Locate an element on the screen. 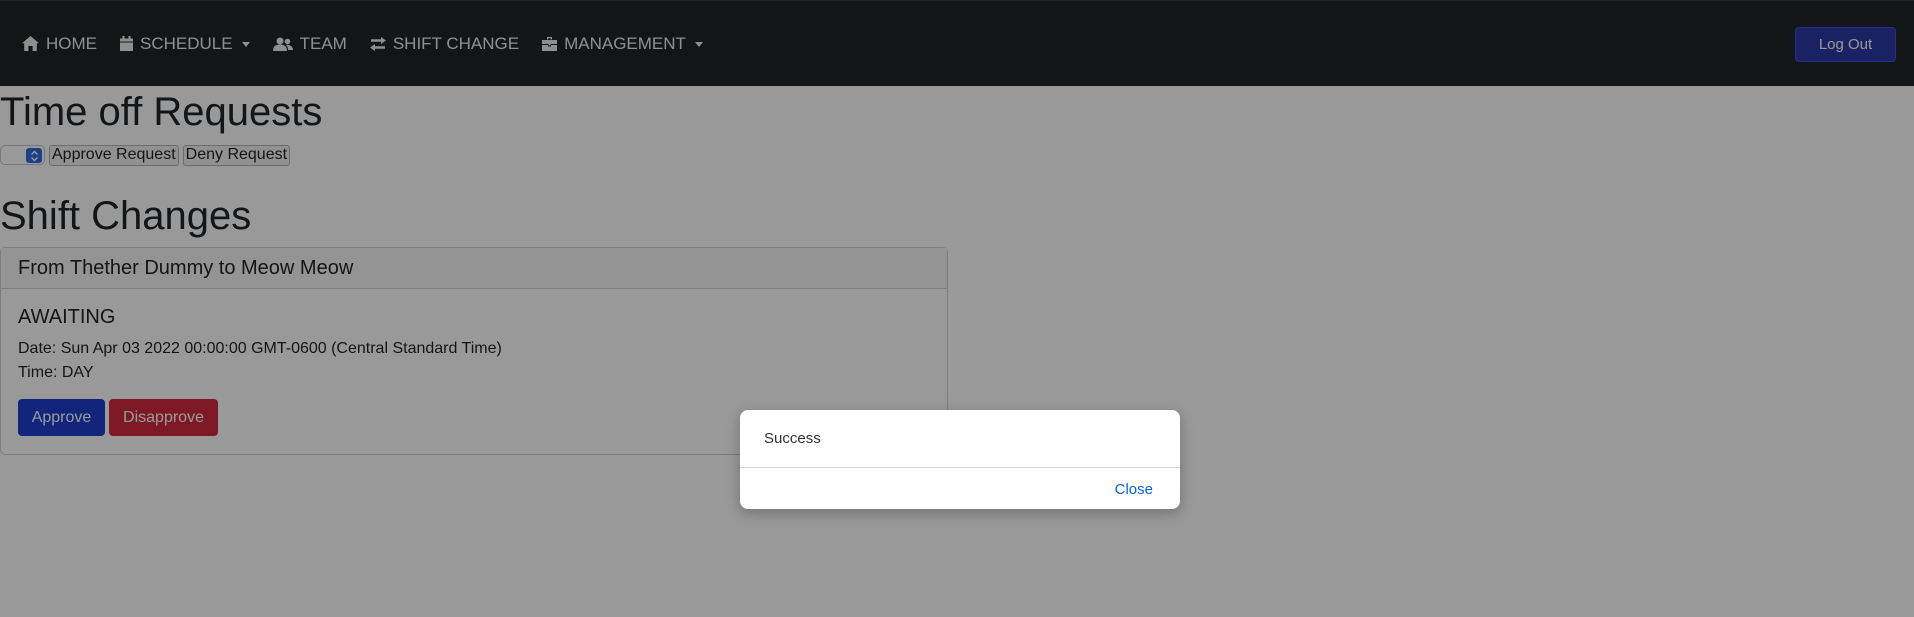 This screenshot has height=617, width=1914. dialog-message: Success is located at coordinates (960, 439).